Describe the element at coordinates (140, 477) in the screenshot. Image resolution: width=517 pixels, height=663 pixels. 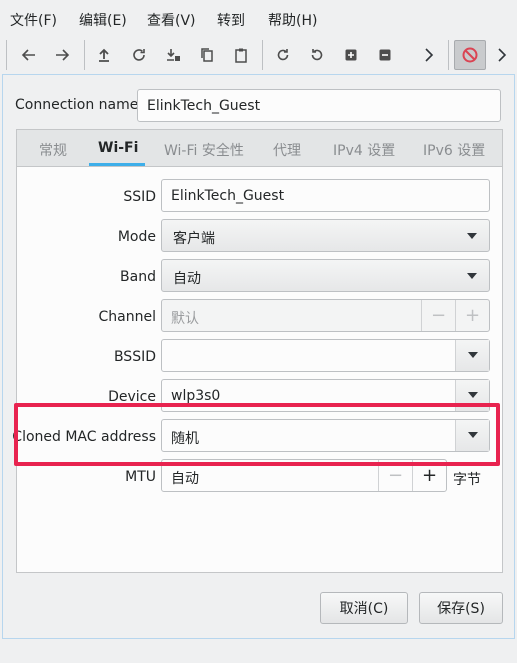
I see `mtu-label: MTU` at that location.